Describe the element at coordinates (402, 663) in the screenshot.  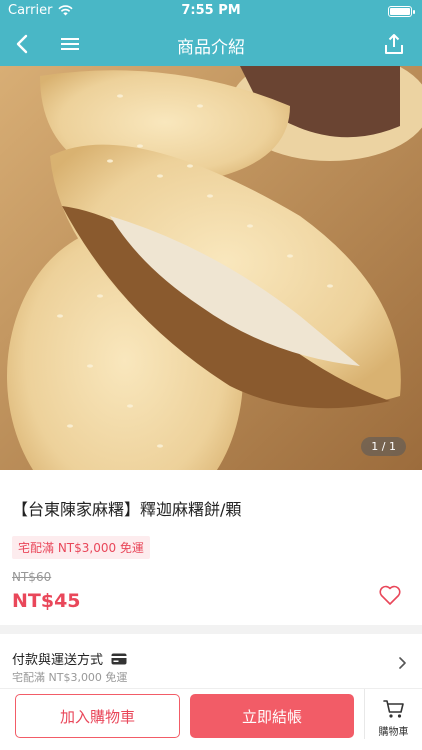
I see `chevron-right-icon` at that location.